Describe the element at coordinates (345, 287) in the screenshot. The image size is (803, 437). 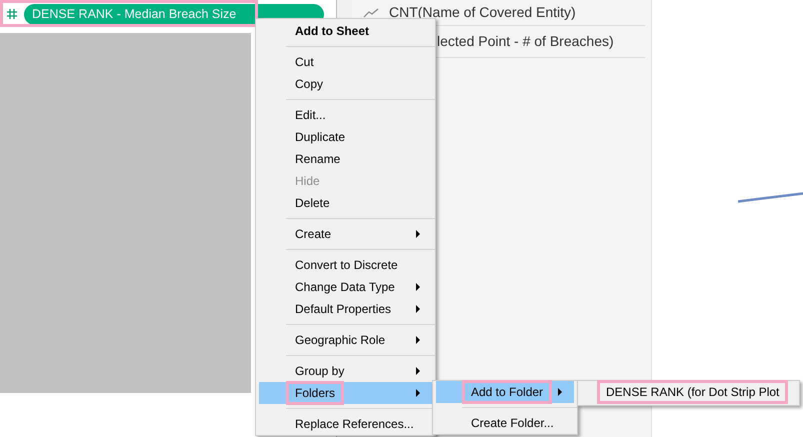
I see `menu-item: Change Data Type` at that location.